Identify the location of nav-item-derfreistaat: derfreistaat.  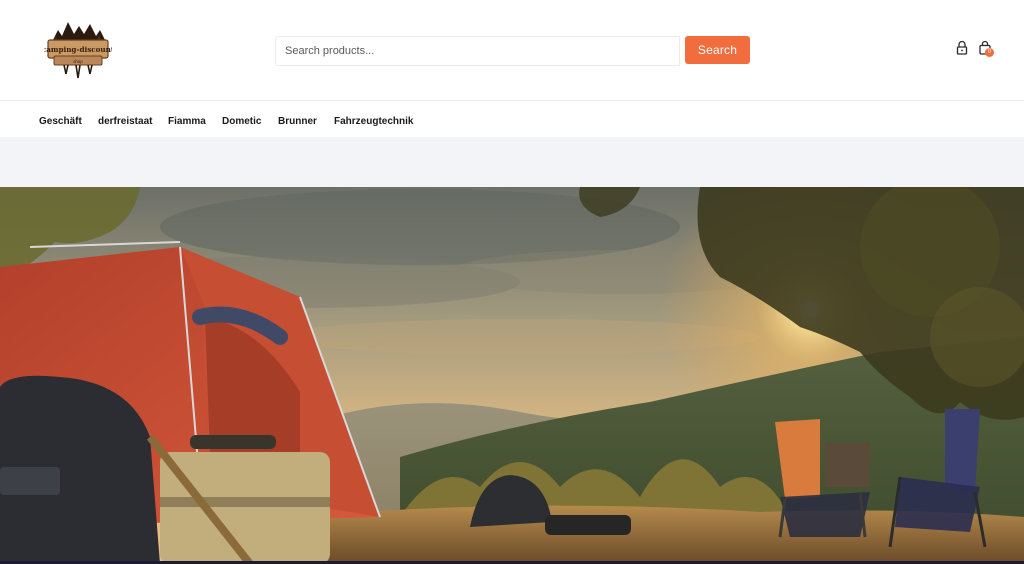
(125, 121).